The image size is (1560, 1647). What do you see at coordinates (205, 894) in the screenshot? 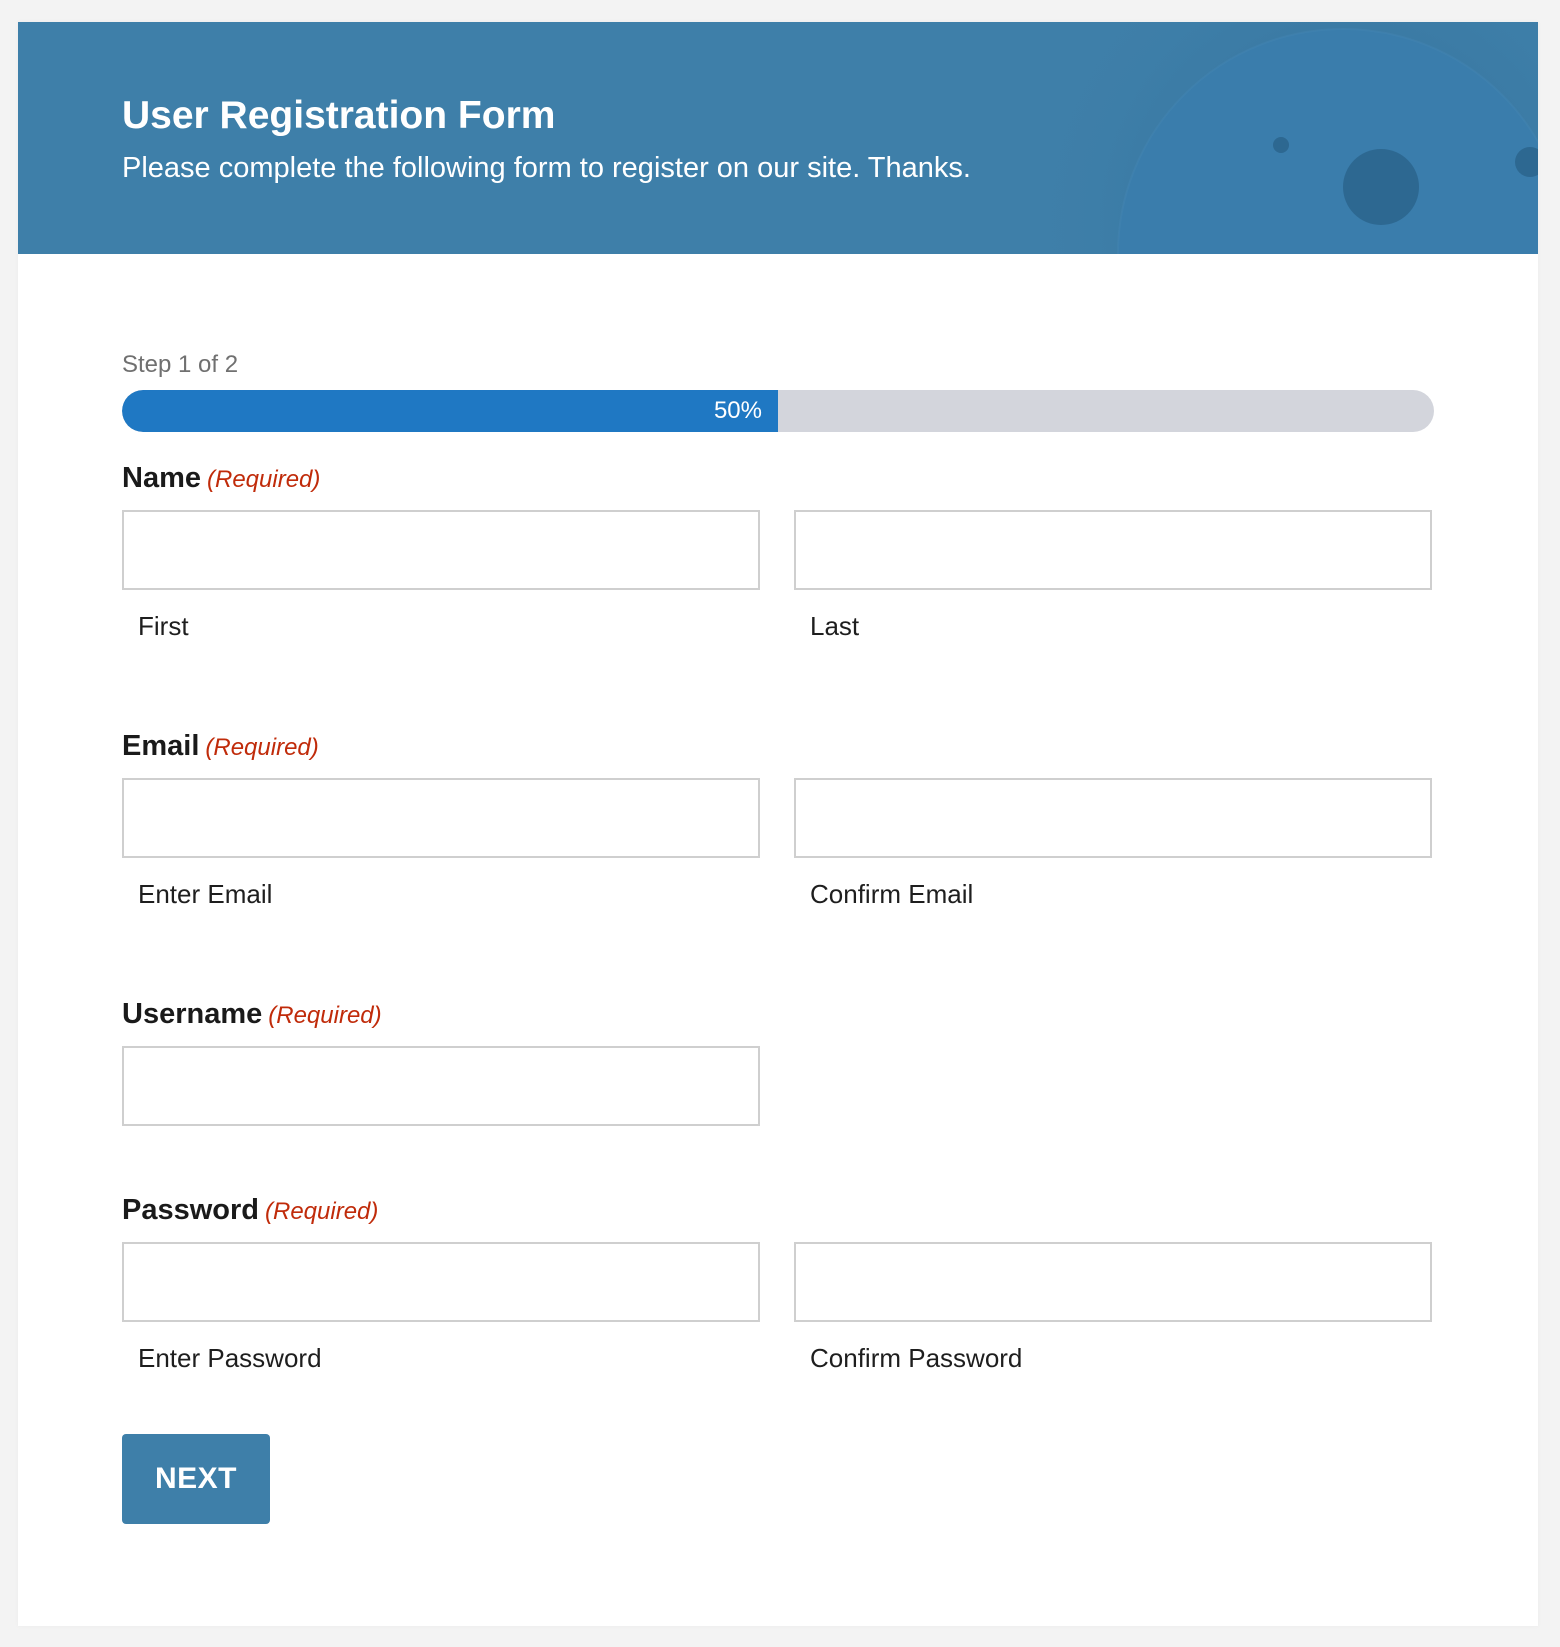
I see `enter-email-sublabel: Enter Email` at bounding box center [205, 894].